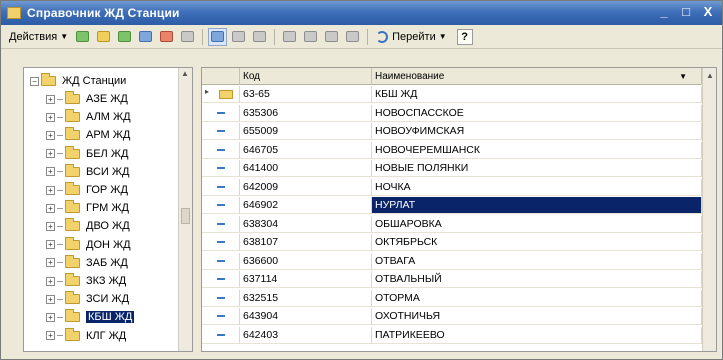  What do you see at coordinates (306, 279) in the screenshot?
I see `cell-code: 637114` at bounding box center [306, 279].